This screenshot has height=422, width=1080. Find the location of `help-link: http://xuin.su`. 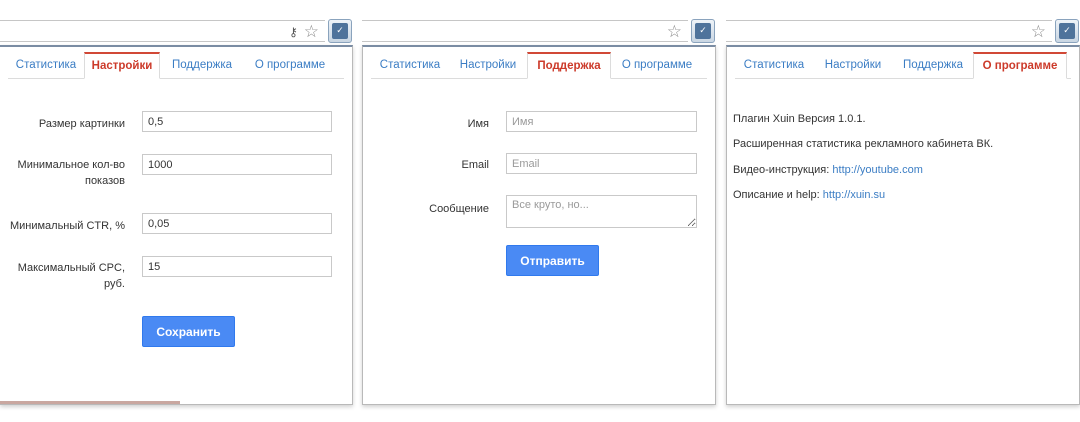

help-link: http://xuin.su is located at coordinates (854, 195).